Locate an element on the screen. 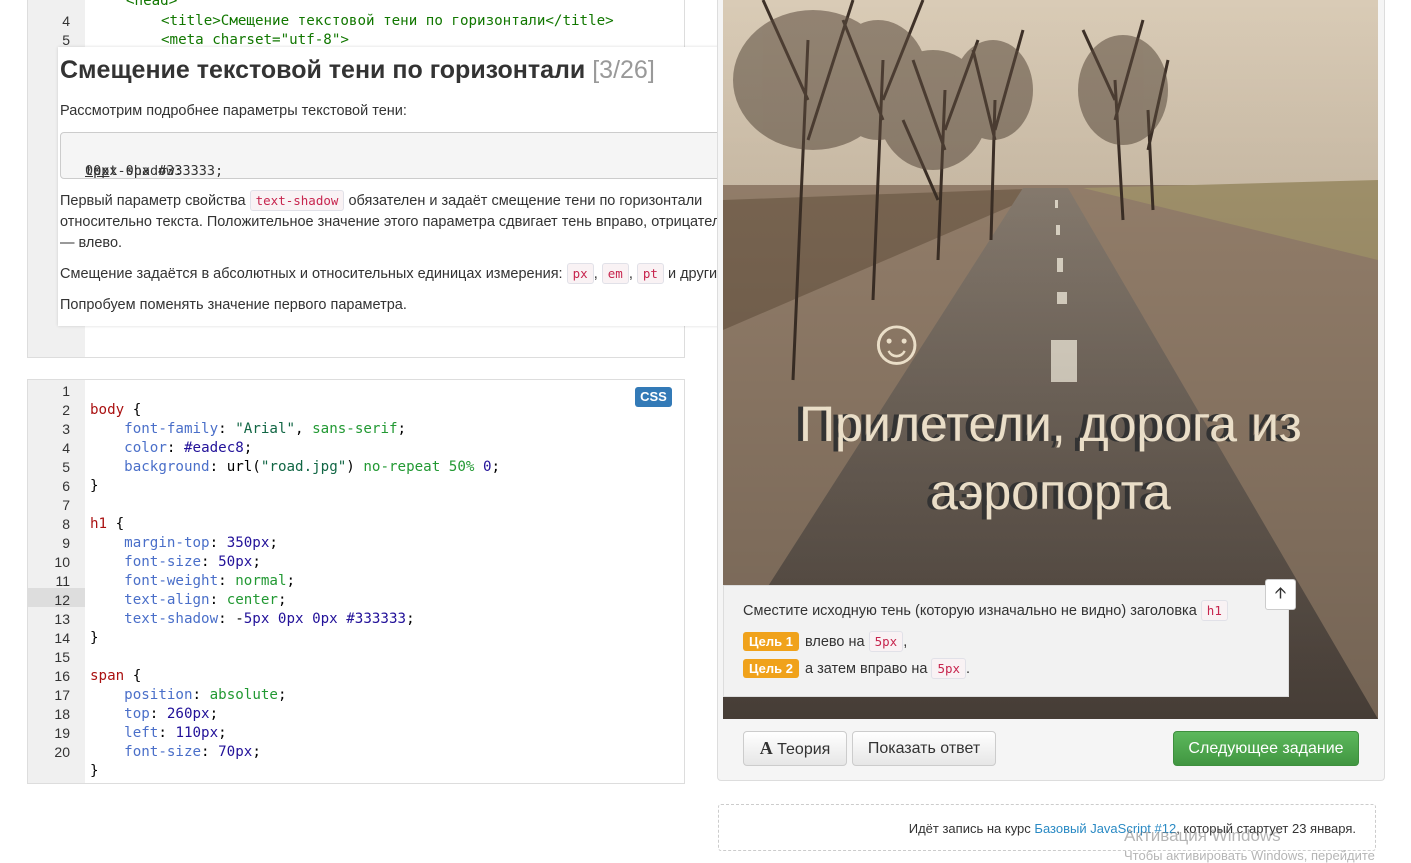 The width and height of the screenshot is (1411, 863). code-line-head: <head> is located at coordinates (151, 4).